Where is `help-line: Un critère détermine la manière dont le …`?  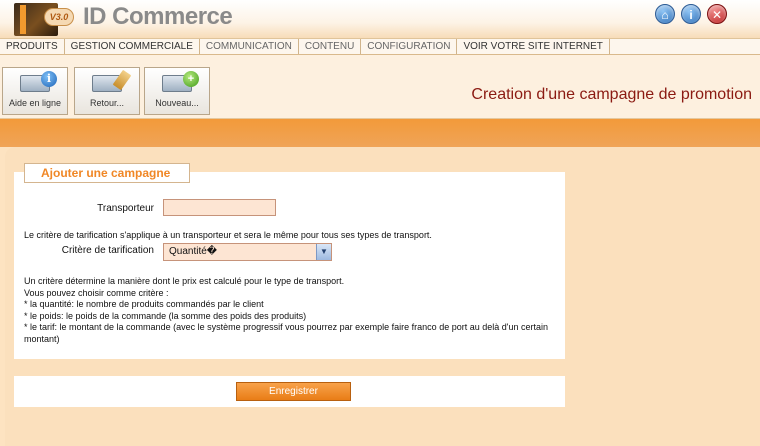 help-line: Un critère détermine la manière dont le … is located at coordinates (184, 281).